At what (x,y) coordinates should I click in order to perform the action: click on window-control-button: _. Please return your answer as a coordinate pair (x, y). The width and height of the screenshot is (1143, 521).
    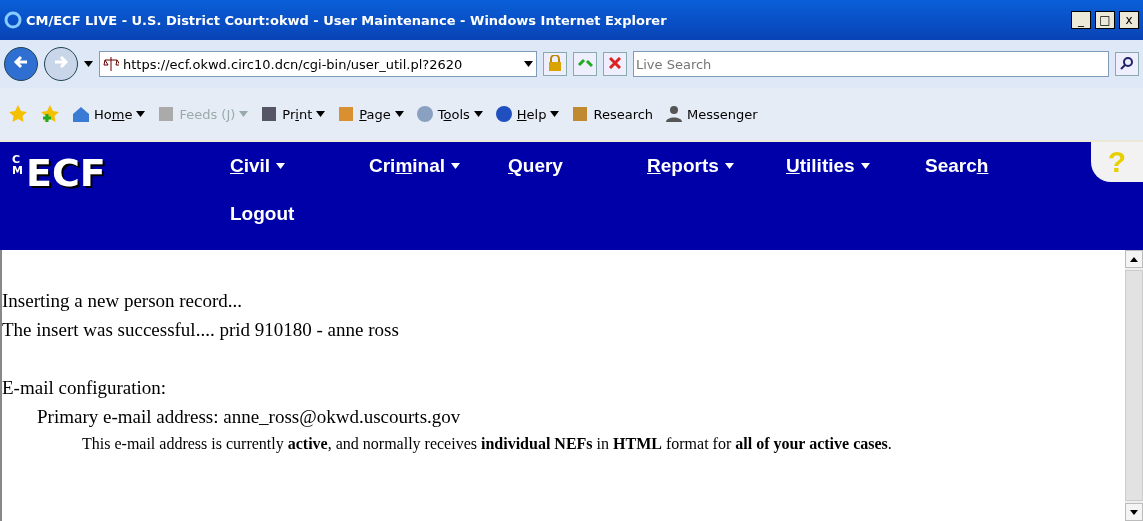
    Looking at the image, I should click on (1081, 20).